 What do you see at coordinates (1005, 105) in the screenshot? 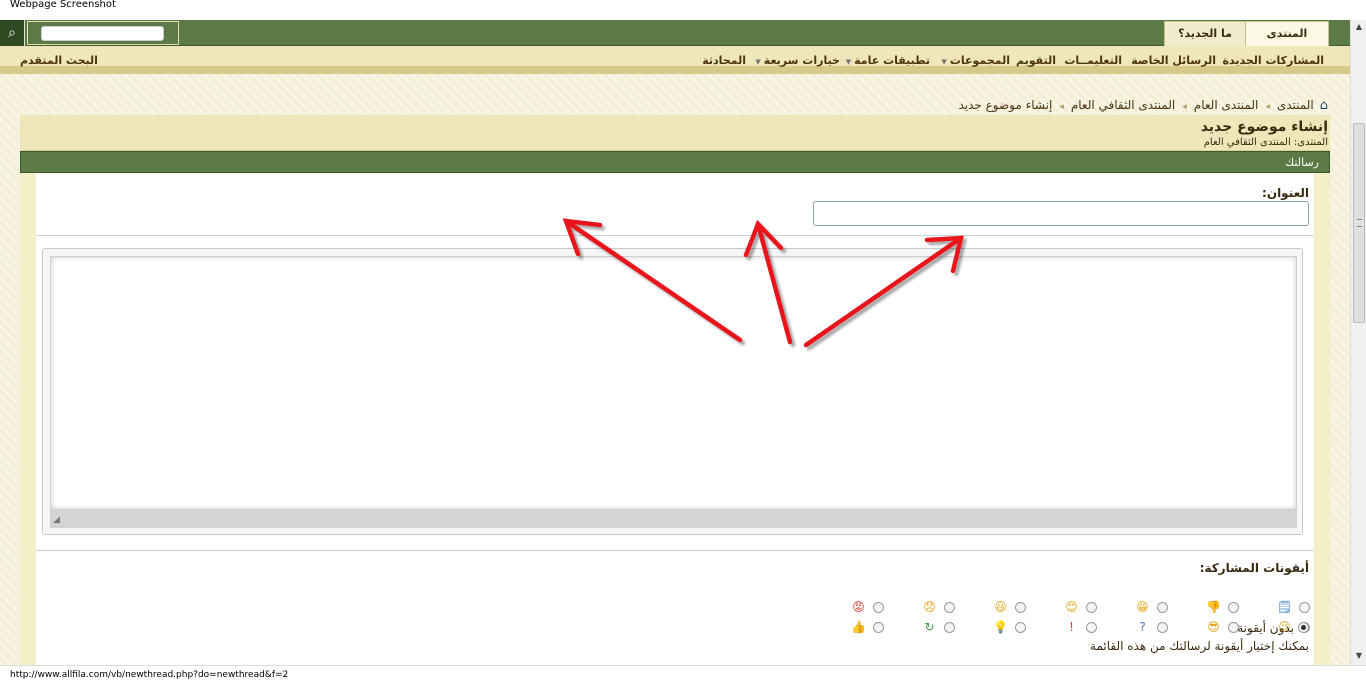
I see `breadcrumb-current: إنشاء موضوع جديد` at bounding box center [1005, 105].